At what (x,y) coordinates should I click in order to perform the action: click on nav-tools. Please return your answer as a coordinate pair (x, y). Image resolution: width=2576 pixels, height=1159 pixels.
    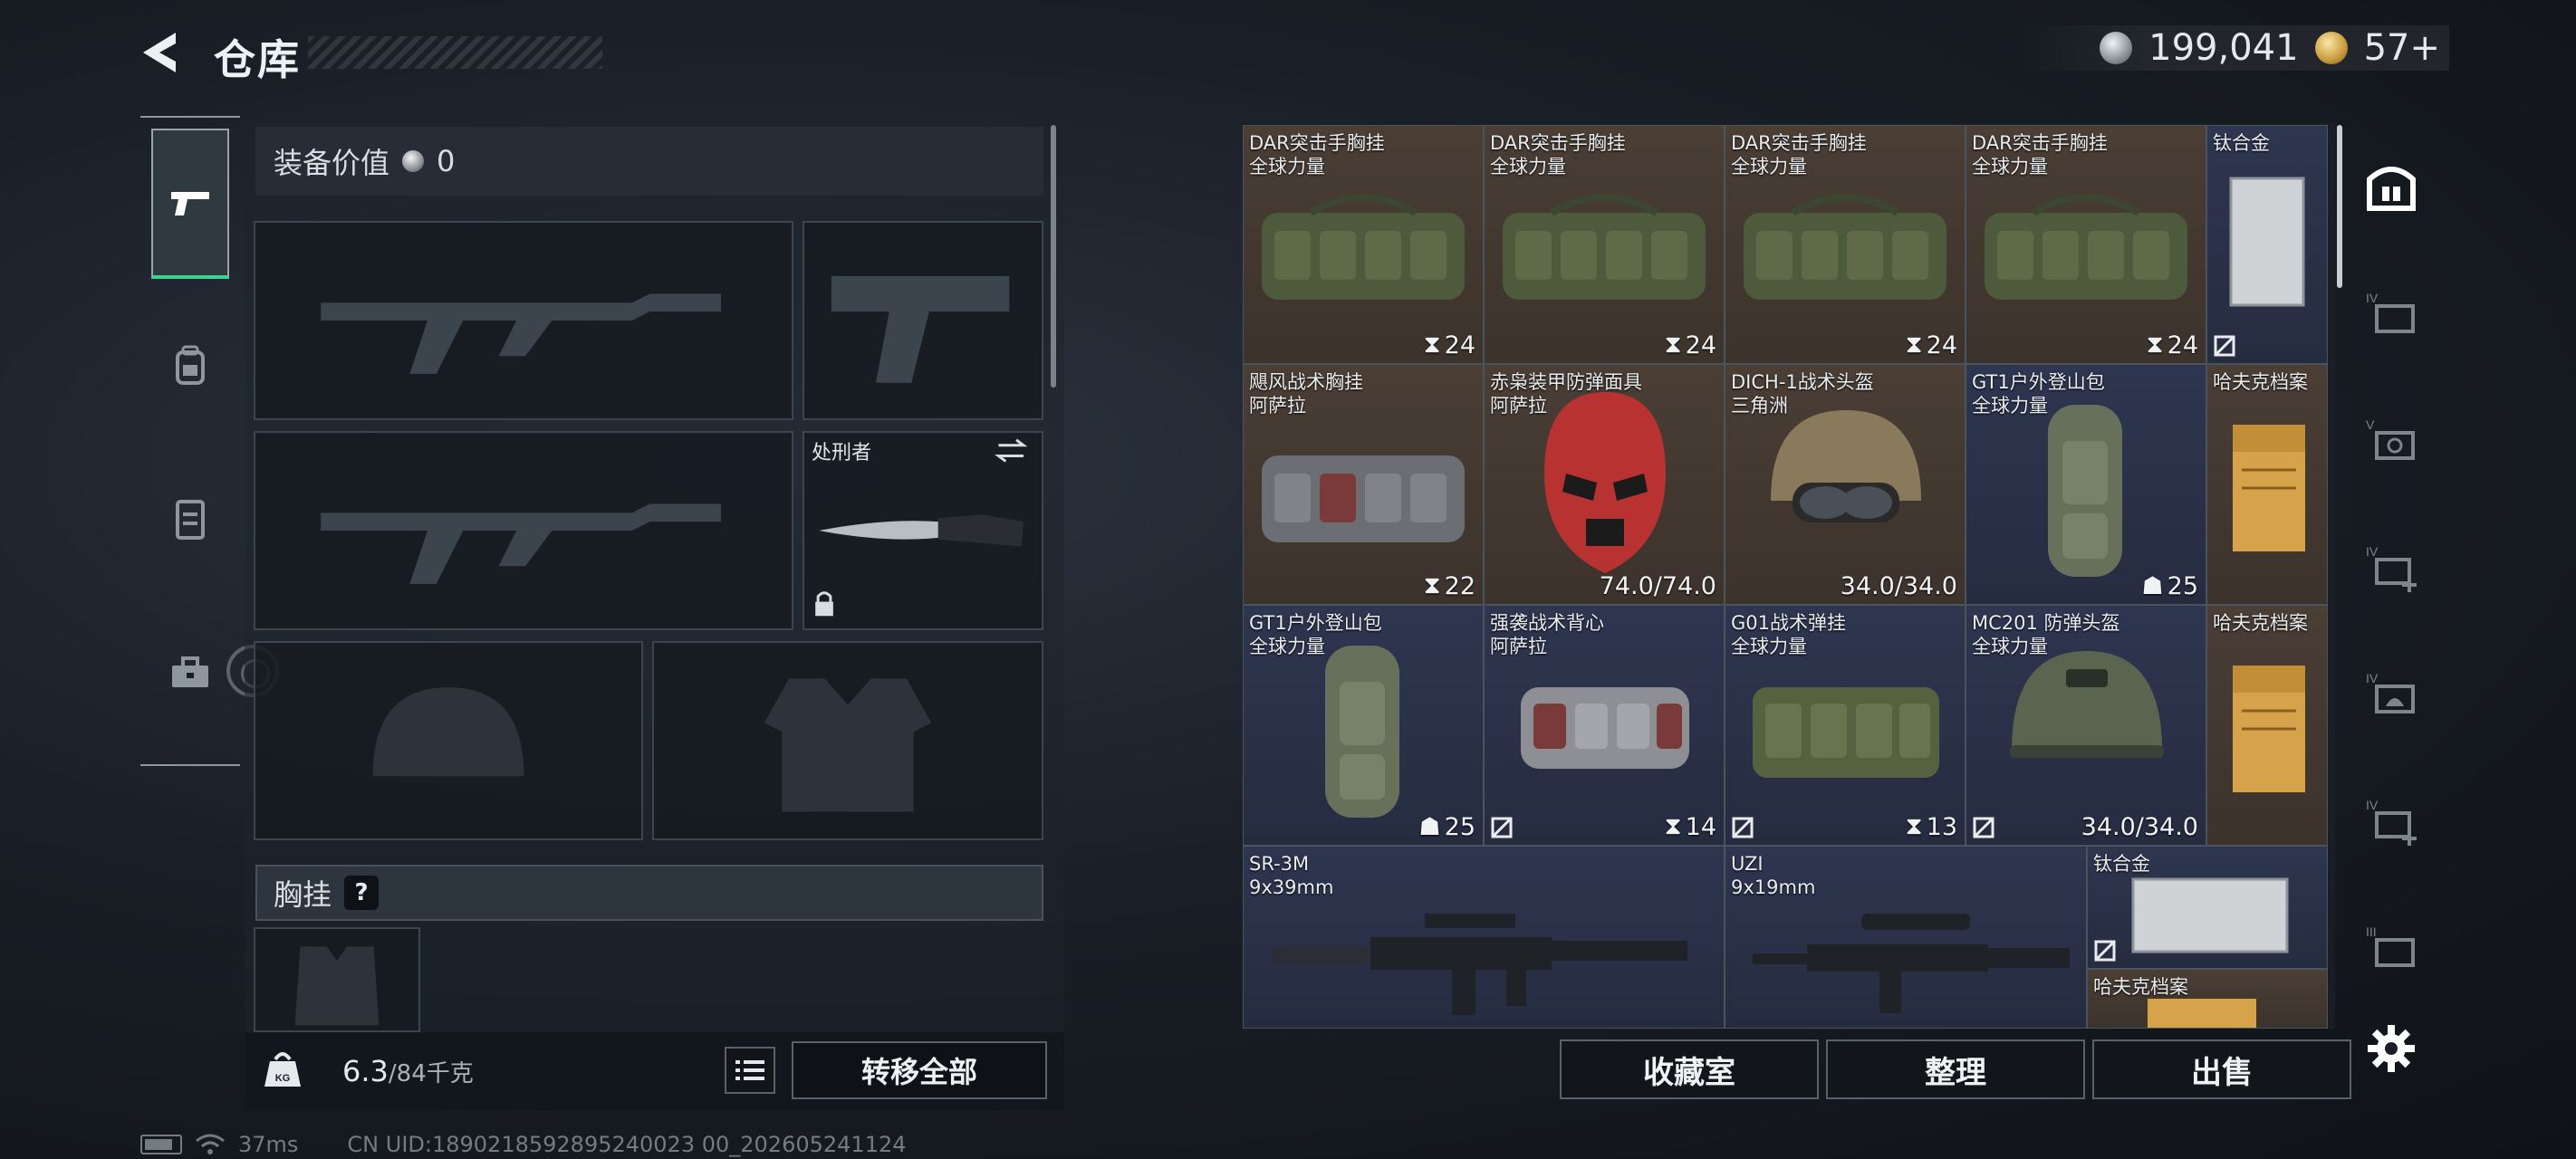
    Looking at the image, I should click on (190, 673).